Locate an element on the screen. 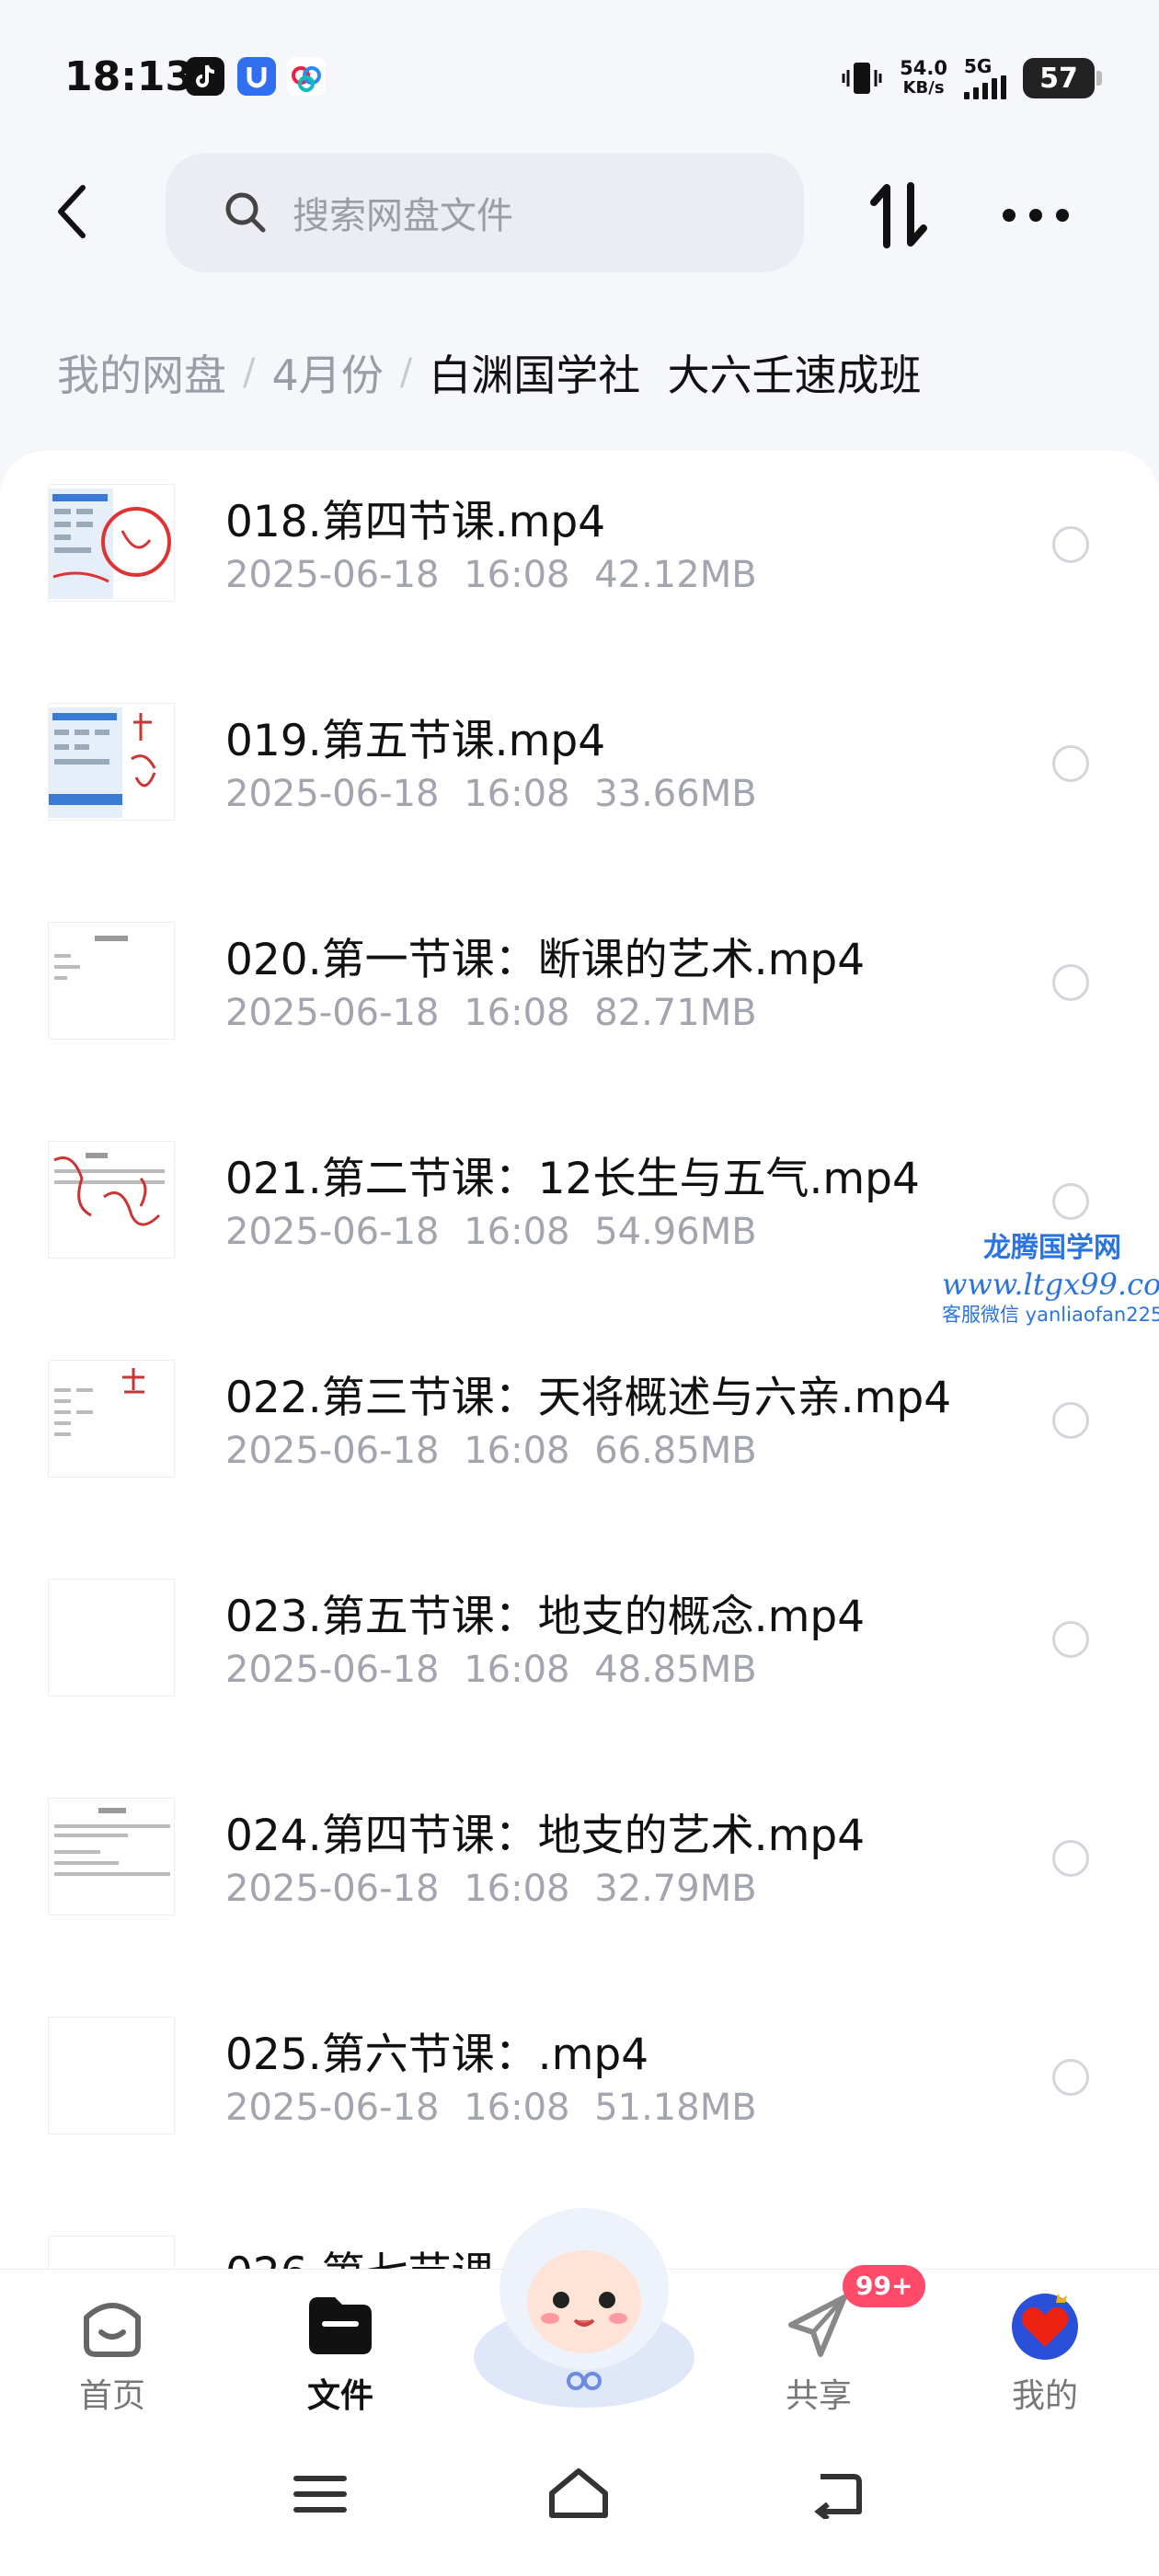  file-name: 023.第五节课：地支的概念.mp4 is located at coordinates (545, 1617).